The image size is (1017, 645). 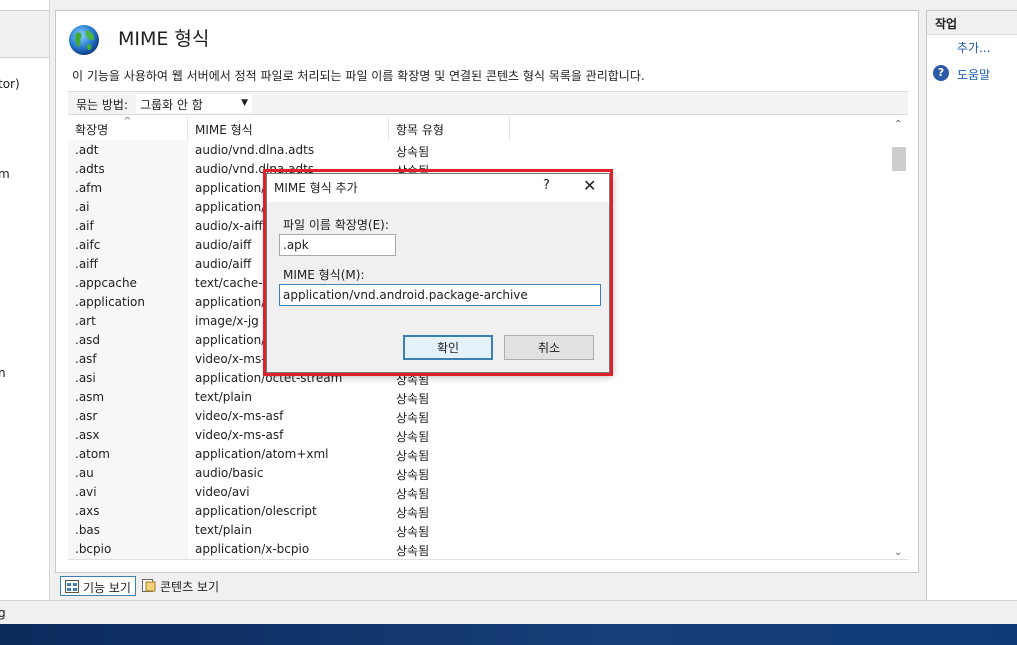 I want to click on dialog-body: 파일 이름 확장명(E): MIME 형식(M): 확인 취소, so click(x=438, y=287).